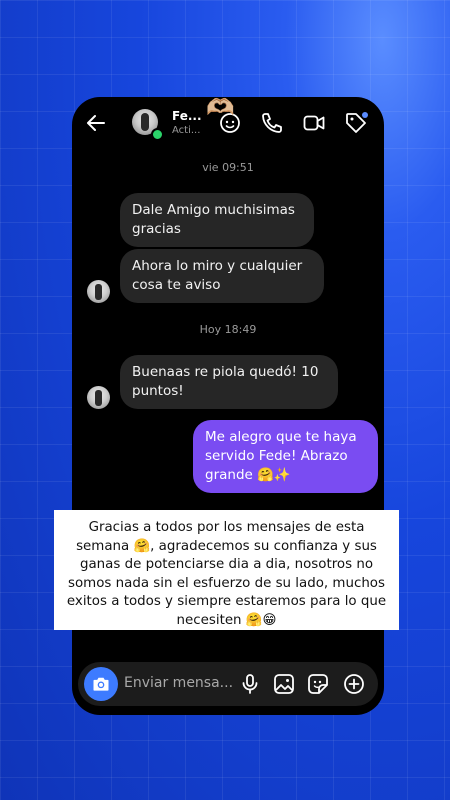 This screenshot has width=450, height=800. I want to click on incoming-message: Buenaas re piola quedó! 10 puntos!, so click(229, 382).